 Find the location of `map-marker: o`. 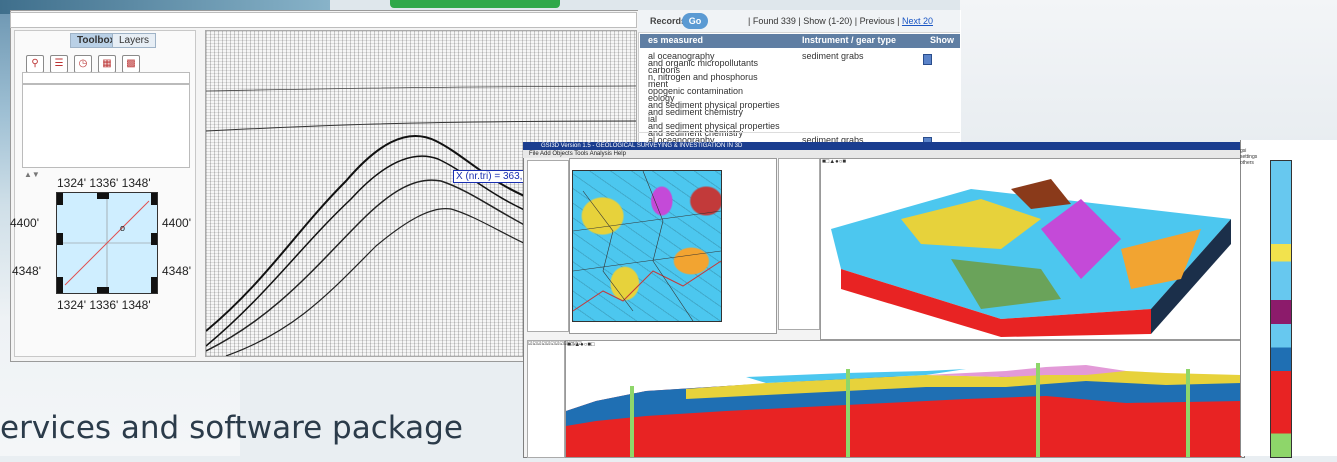

map-marker: o is located at coordinates (123, 228).